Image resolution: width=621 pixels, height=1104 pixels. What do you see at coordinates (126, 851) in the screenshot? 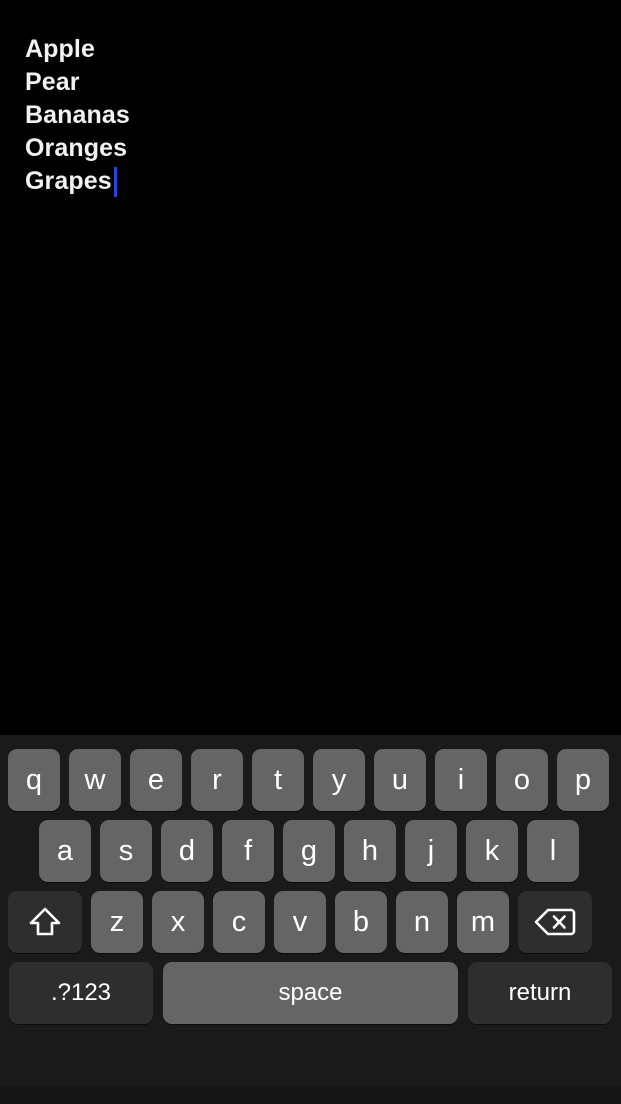
I see `key-s: s` at bounding box center [126, 851].